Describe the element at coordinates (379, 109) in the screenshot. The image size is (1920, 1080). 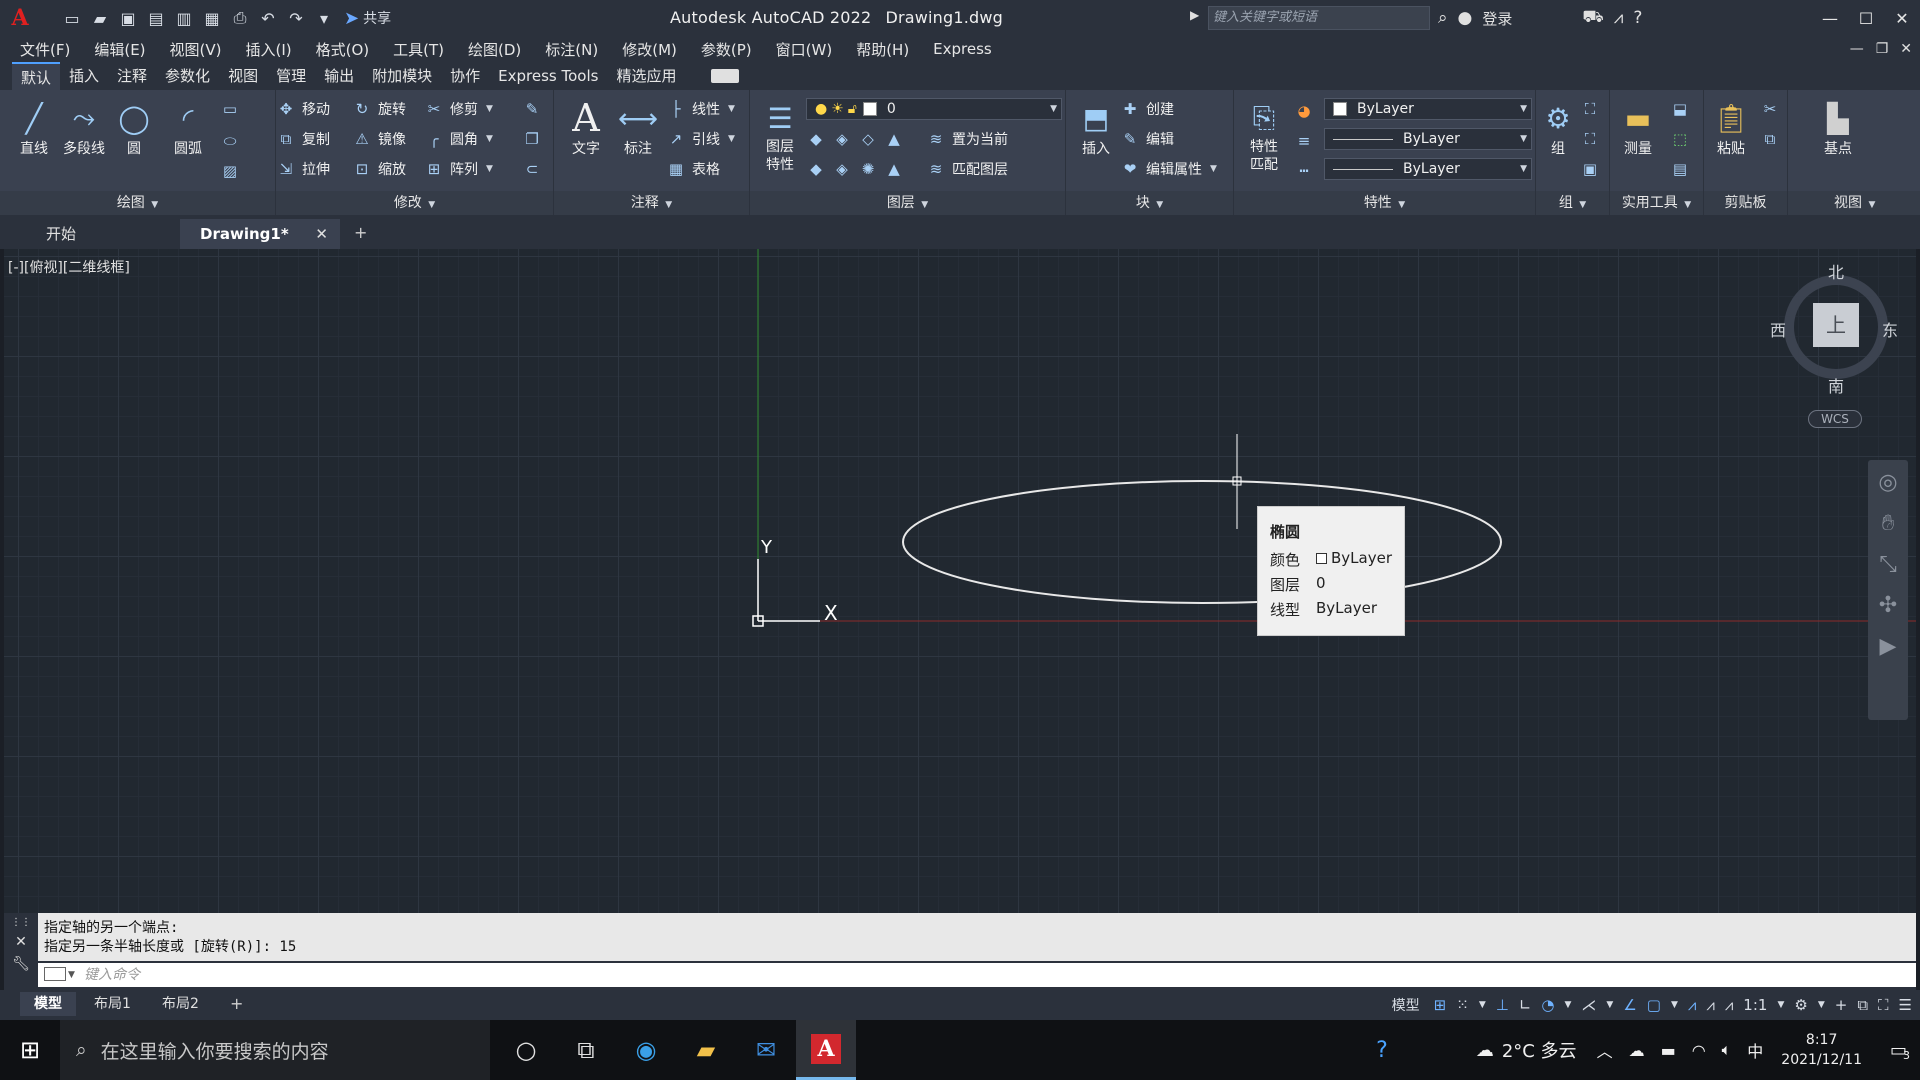
I see `rotate-button: ↻ 旋转` at that location.